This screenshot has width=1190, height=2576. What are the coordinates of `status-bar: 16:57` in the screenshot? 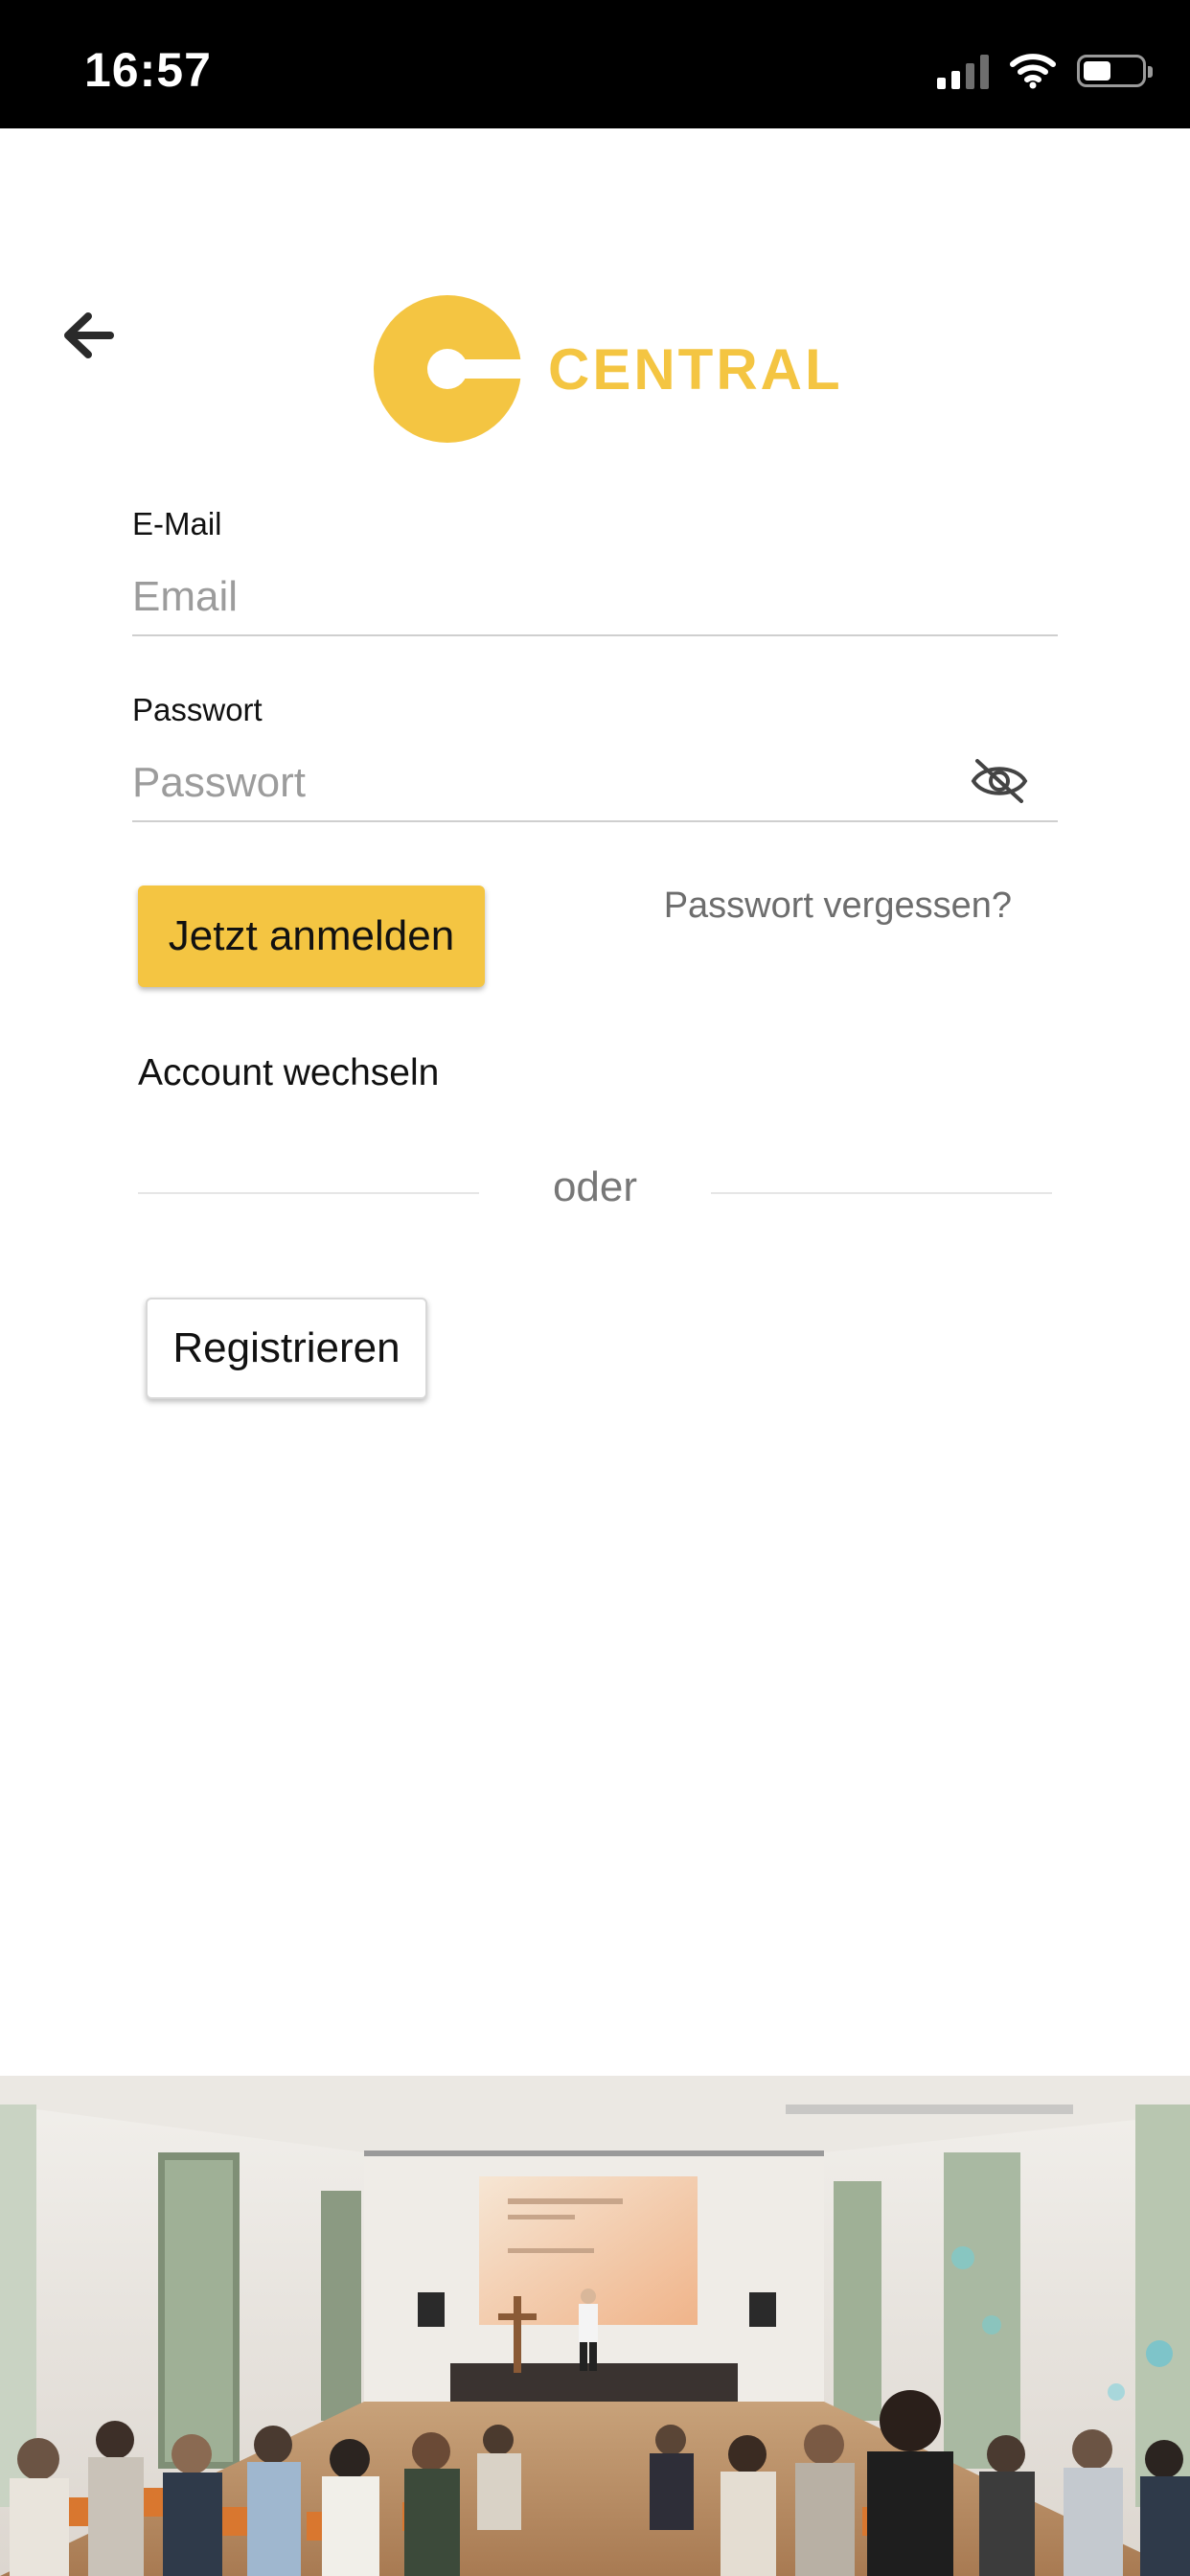 It's located at (595, 64).